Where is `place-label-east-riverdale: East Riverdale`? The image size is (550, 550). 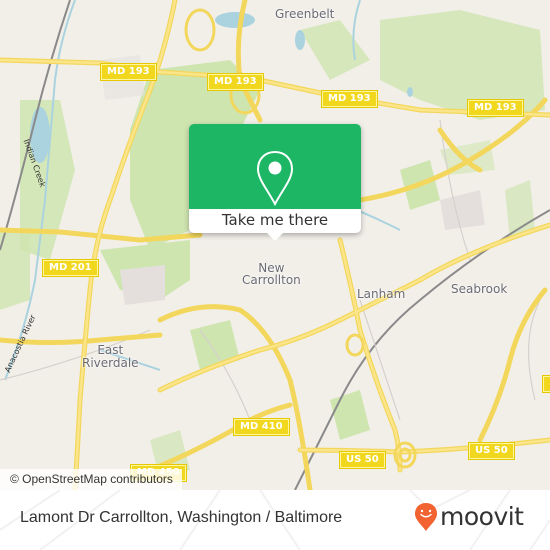 place-label-east-riverdale: East Riverdale is located at coordinates (110, 356).